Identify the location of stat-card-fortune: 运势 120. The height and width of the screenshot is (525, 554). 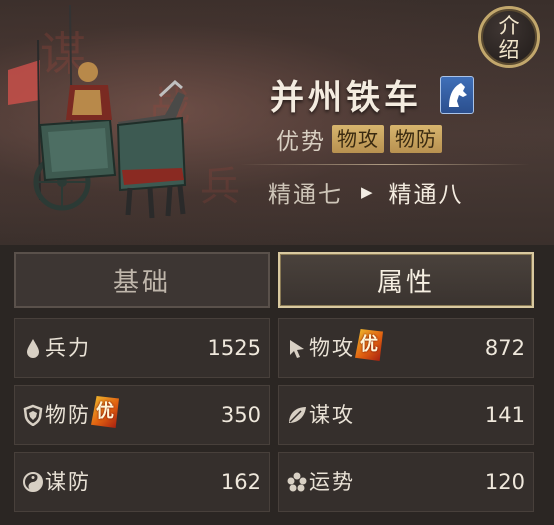
(406, 482).